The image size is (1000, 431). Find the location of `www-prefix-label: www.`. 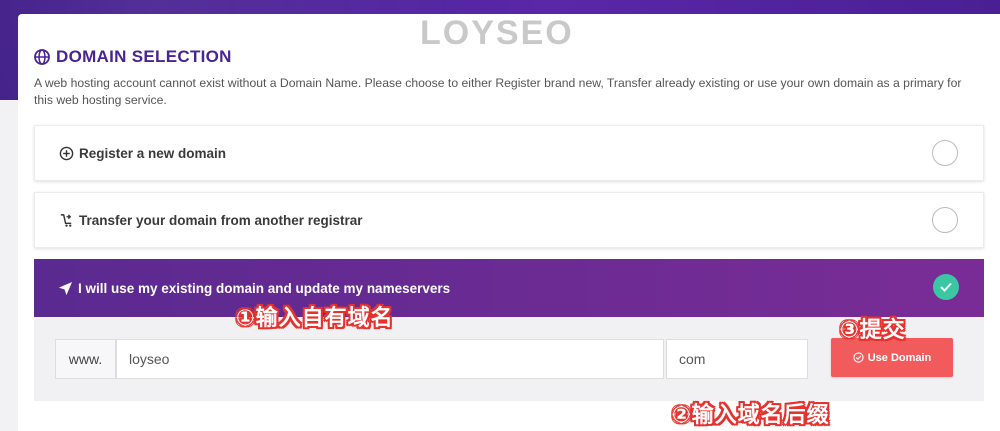

www-prefix-label: www. is located at coordinates (85, 359).